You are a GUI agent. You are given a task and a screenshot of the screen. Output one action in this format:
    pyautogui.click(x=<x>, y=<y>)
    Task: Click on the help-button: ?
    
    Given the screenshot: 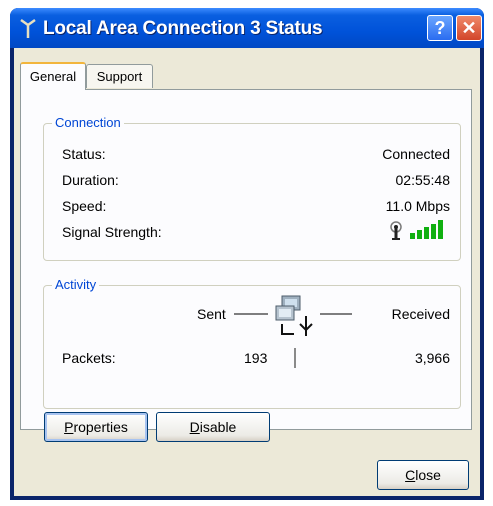 What is the action you would take?
    pyautogui.click(x=440, y=28)
    